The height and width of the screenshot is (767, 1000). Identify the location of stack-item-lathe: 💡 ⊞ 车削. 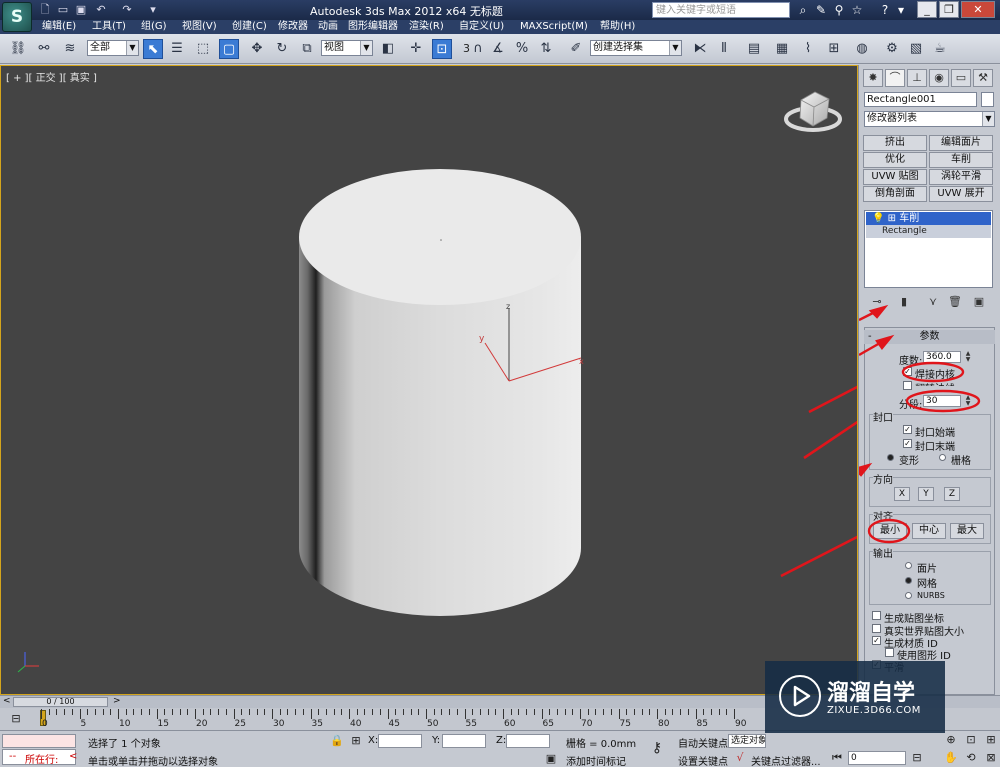
(928, 218).